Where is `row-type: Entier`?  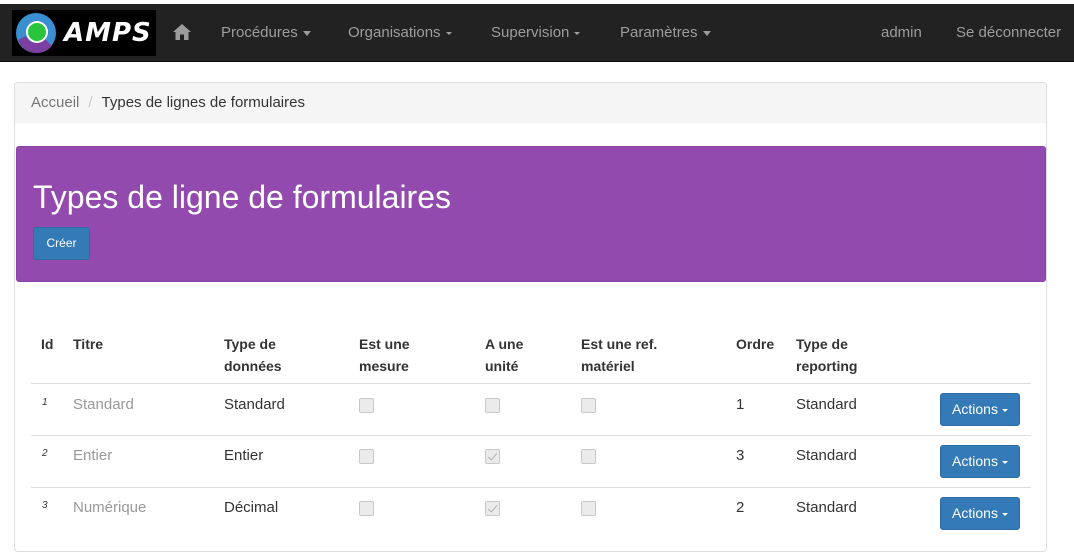
row-type: Entier is located at coordinates (244, 455).